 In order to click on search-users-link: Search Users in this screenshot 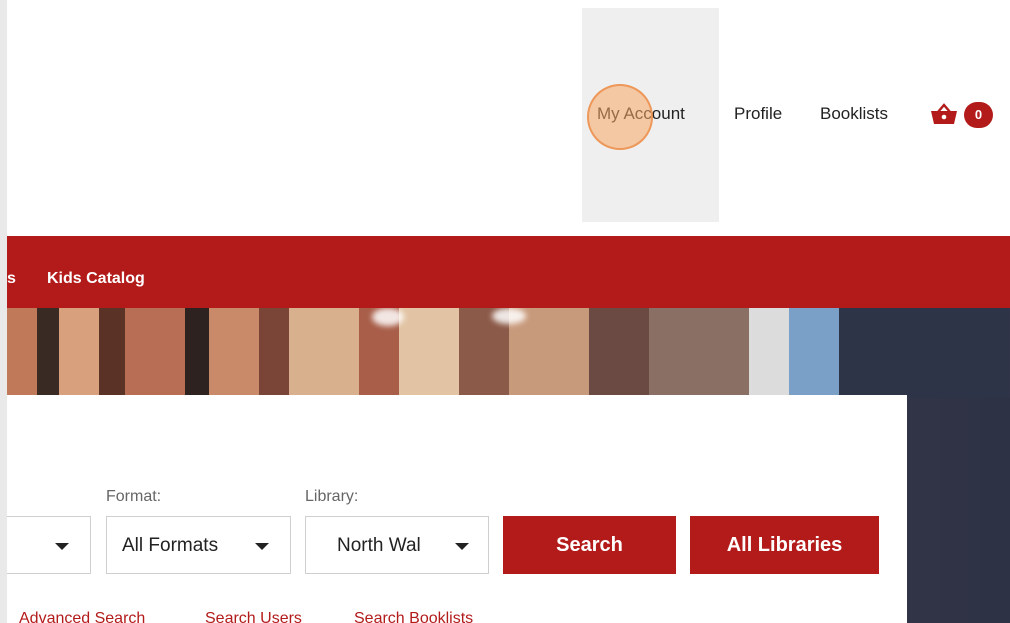, I will do `click(253, 616)`.